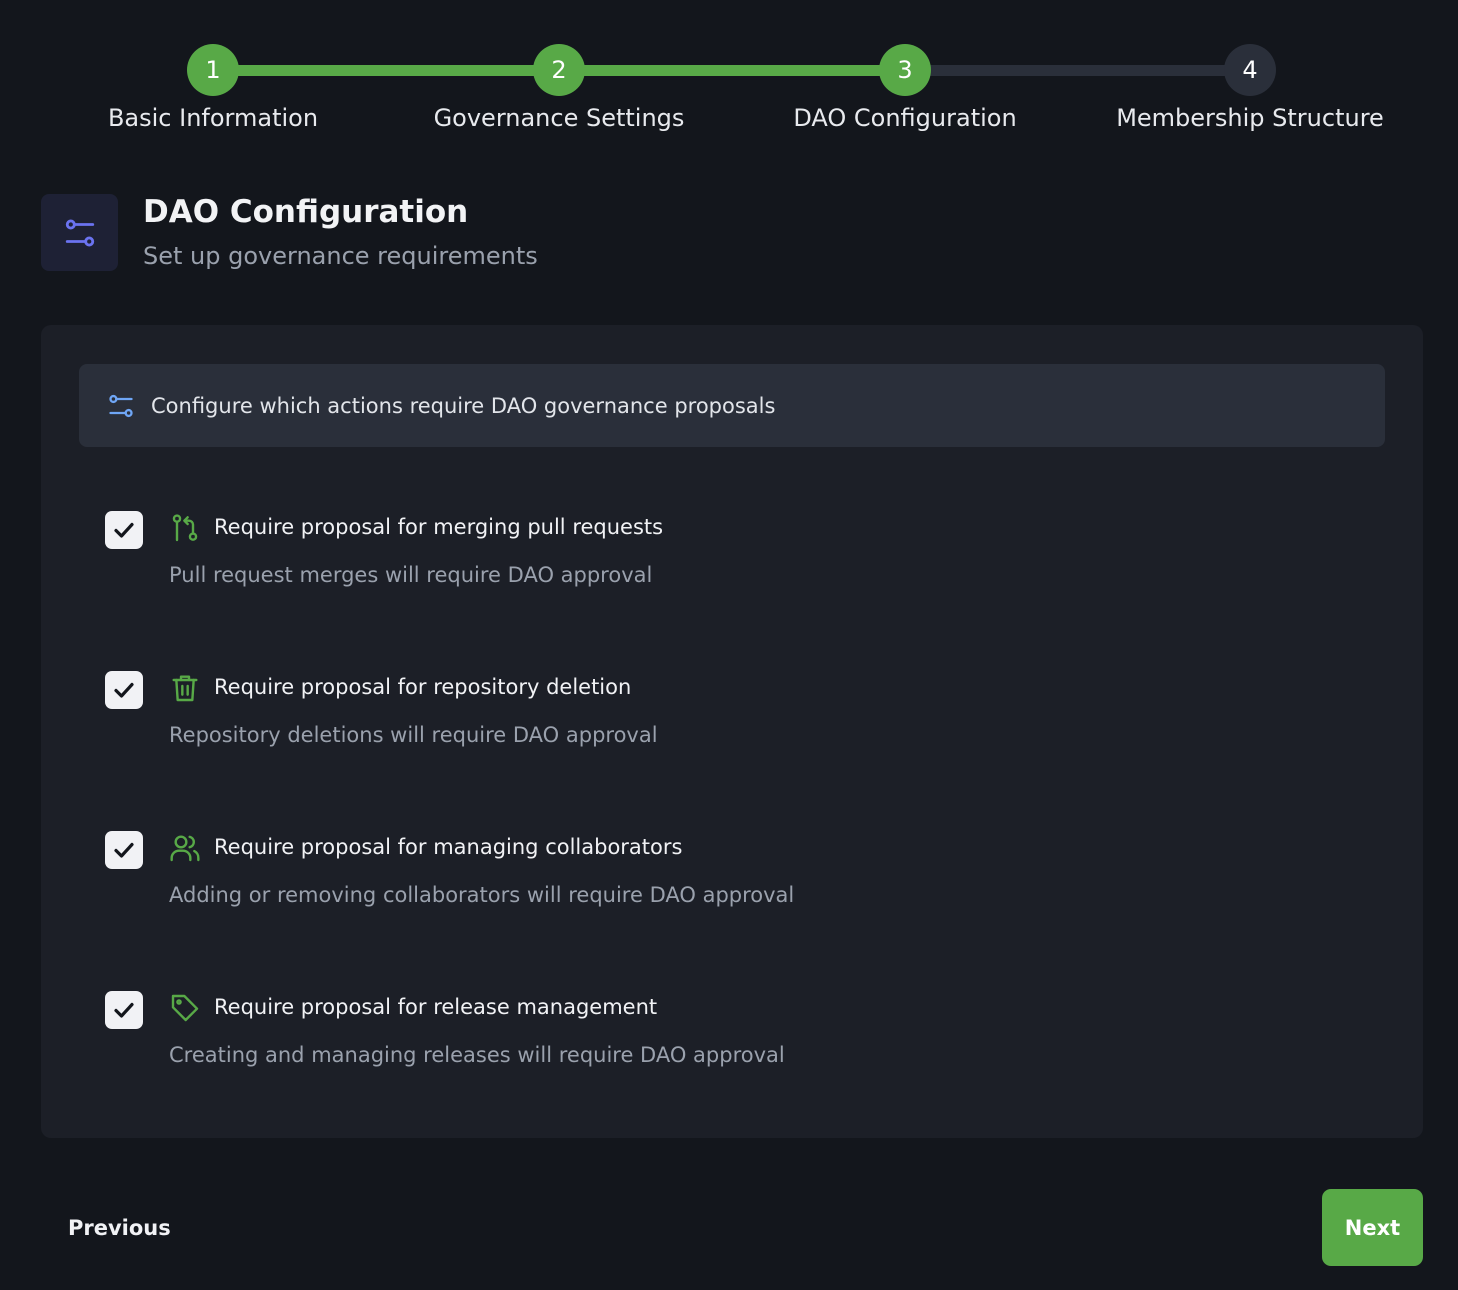 The height and width of the screenshot is (1290, 1458). Describe the element at coordinates (1250, 118) in the screenshot. I see `step-4-label: Membership Structure` at that location.